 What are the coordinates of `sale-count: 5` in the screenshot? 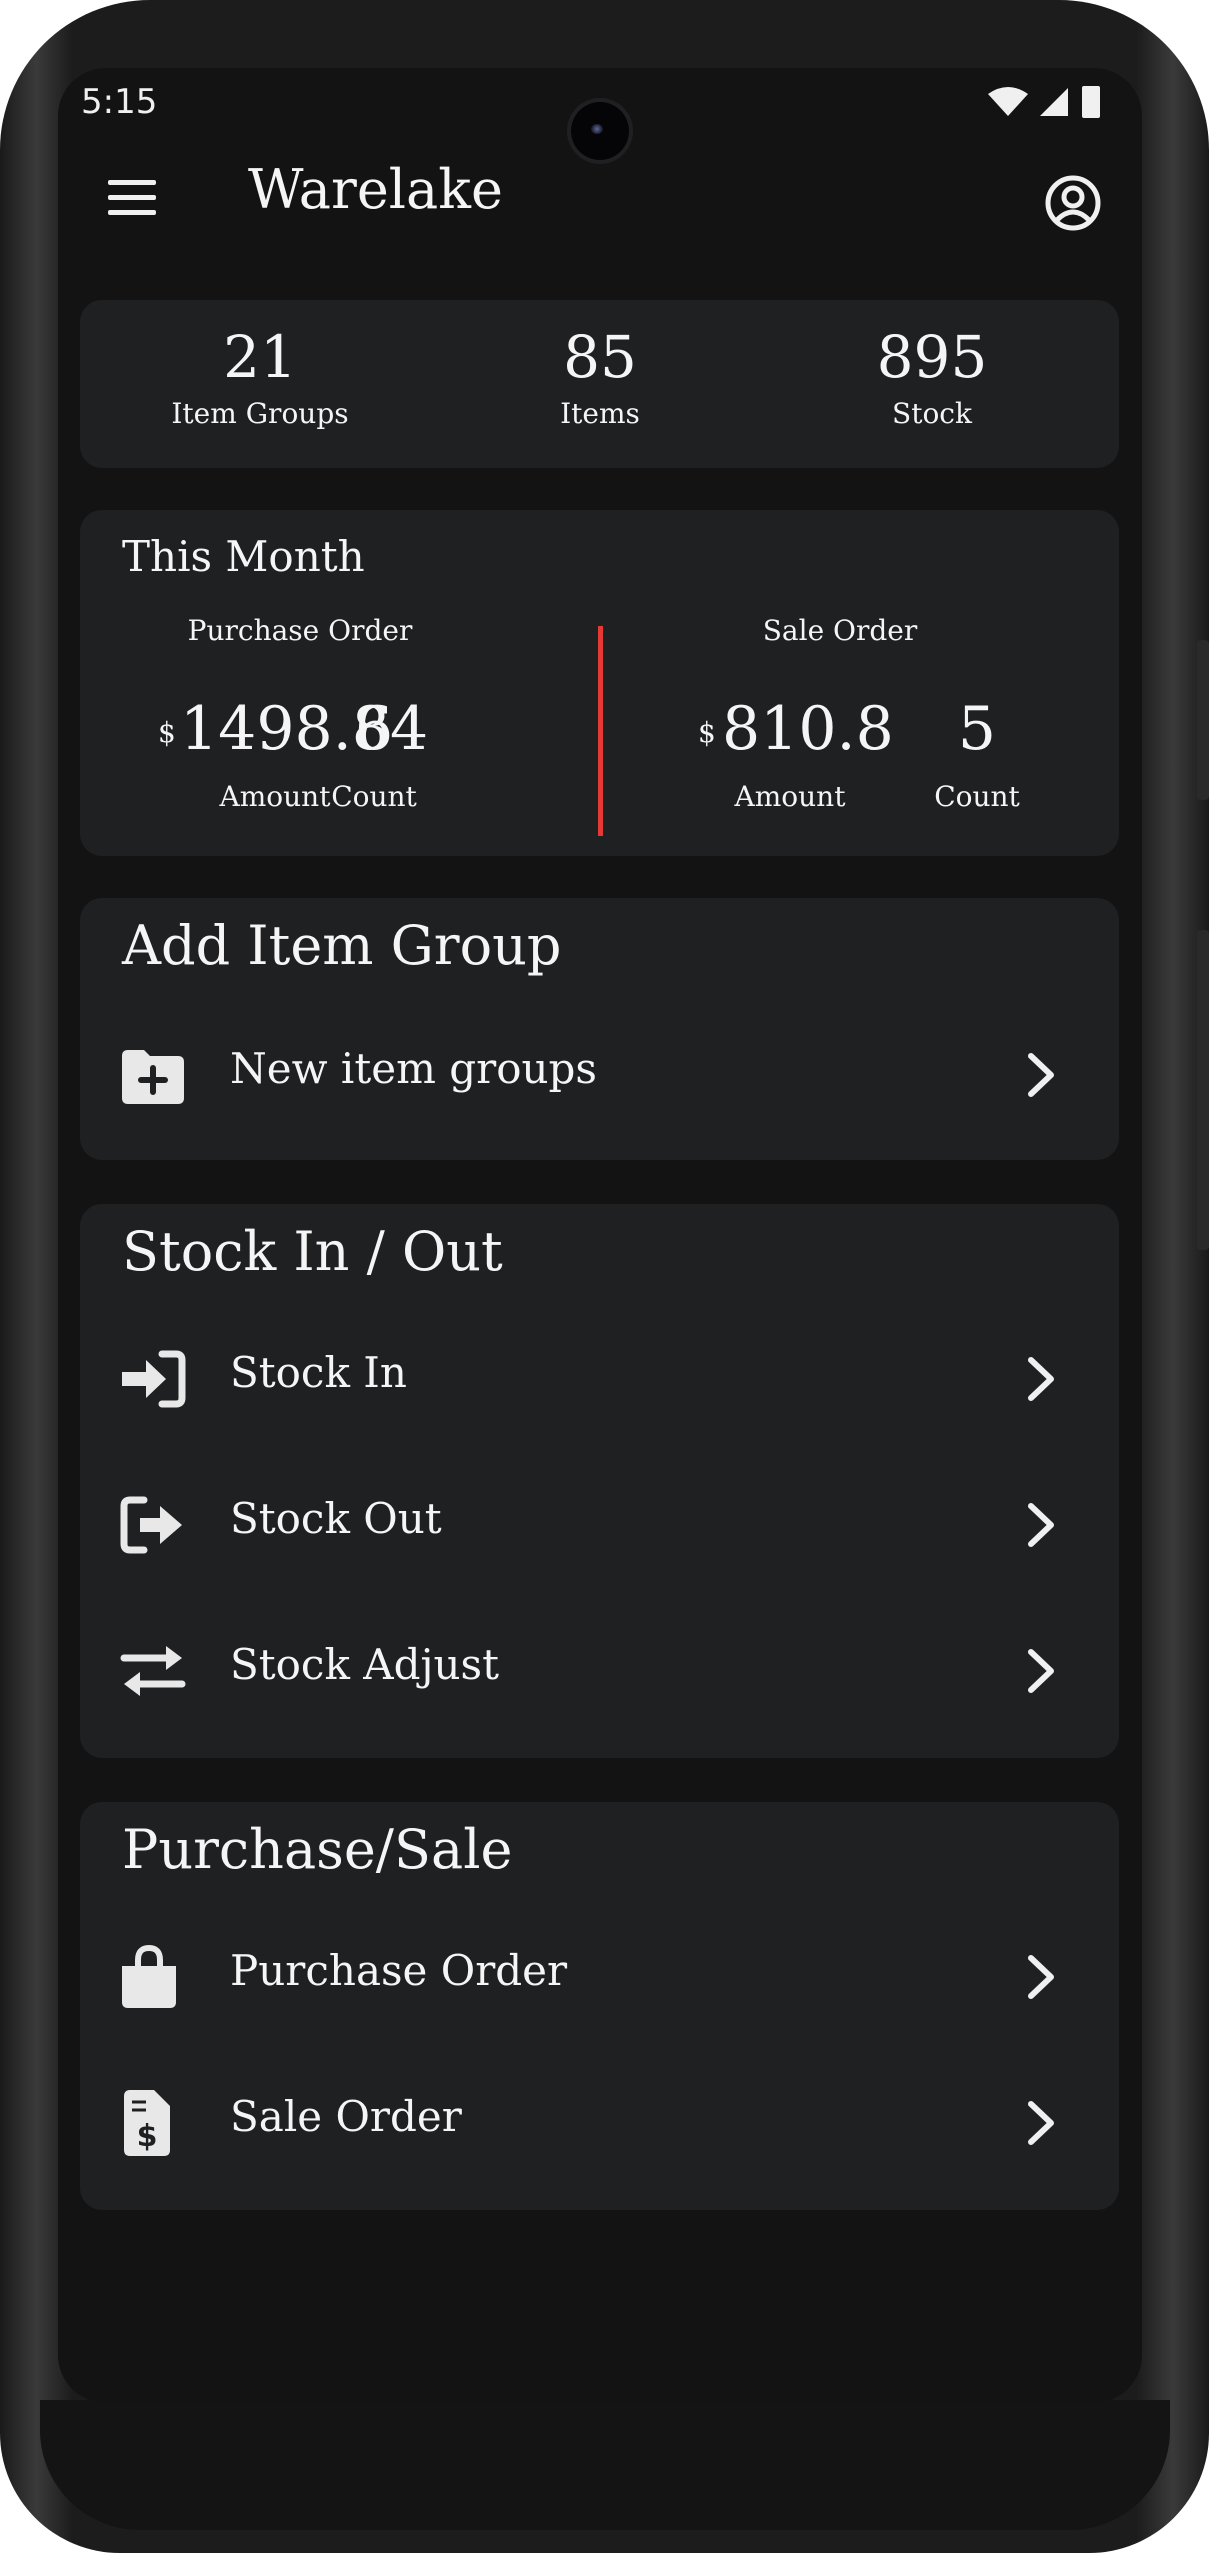 It's located at (977, 729).